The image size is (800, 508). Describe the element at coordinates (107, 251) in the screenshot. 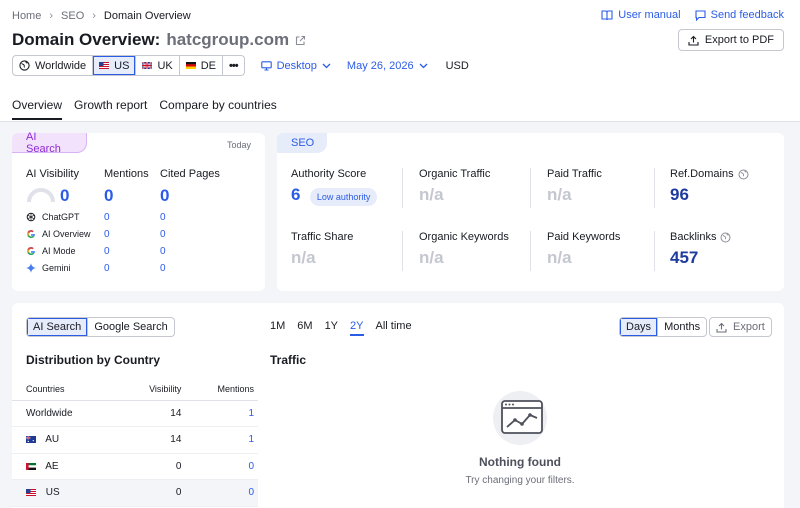

I see `ai-mode-mentions: 0` at that location.